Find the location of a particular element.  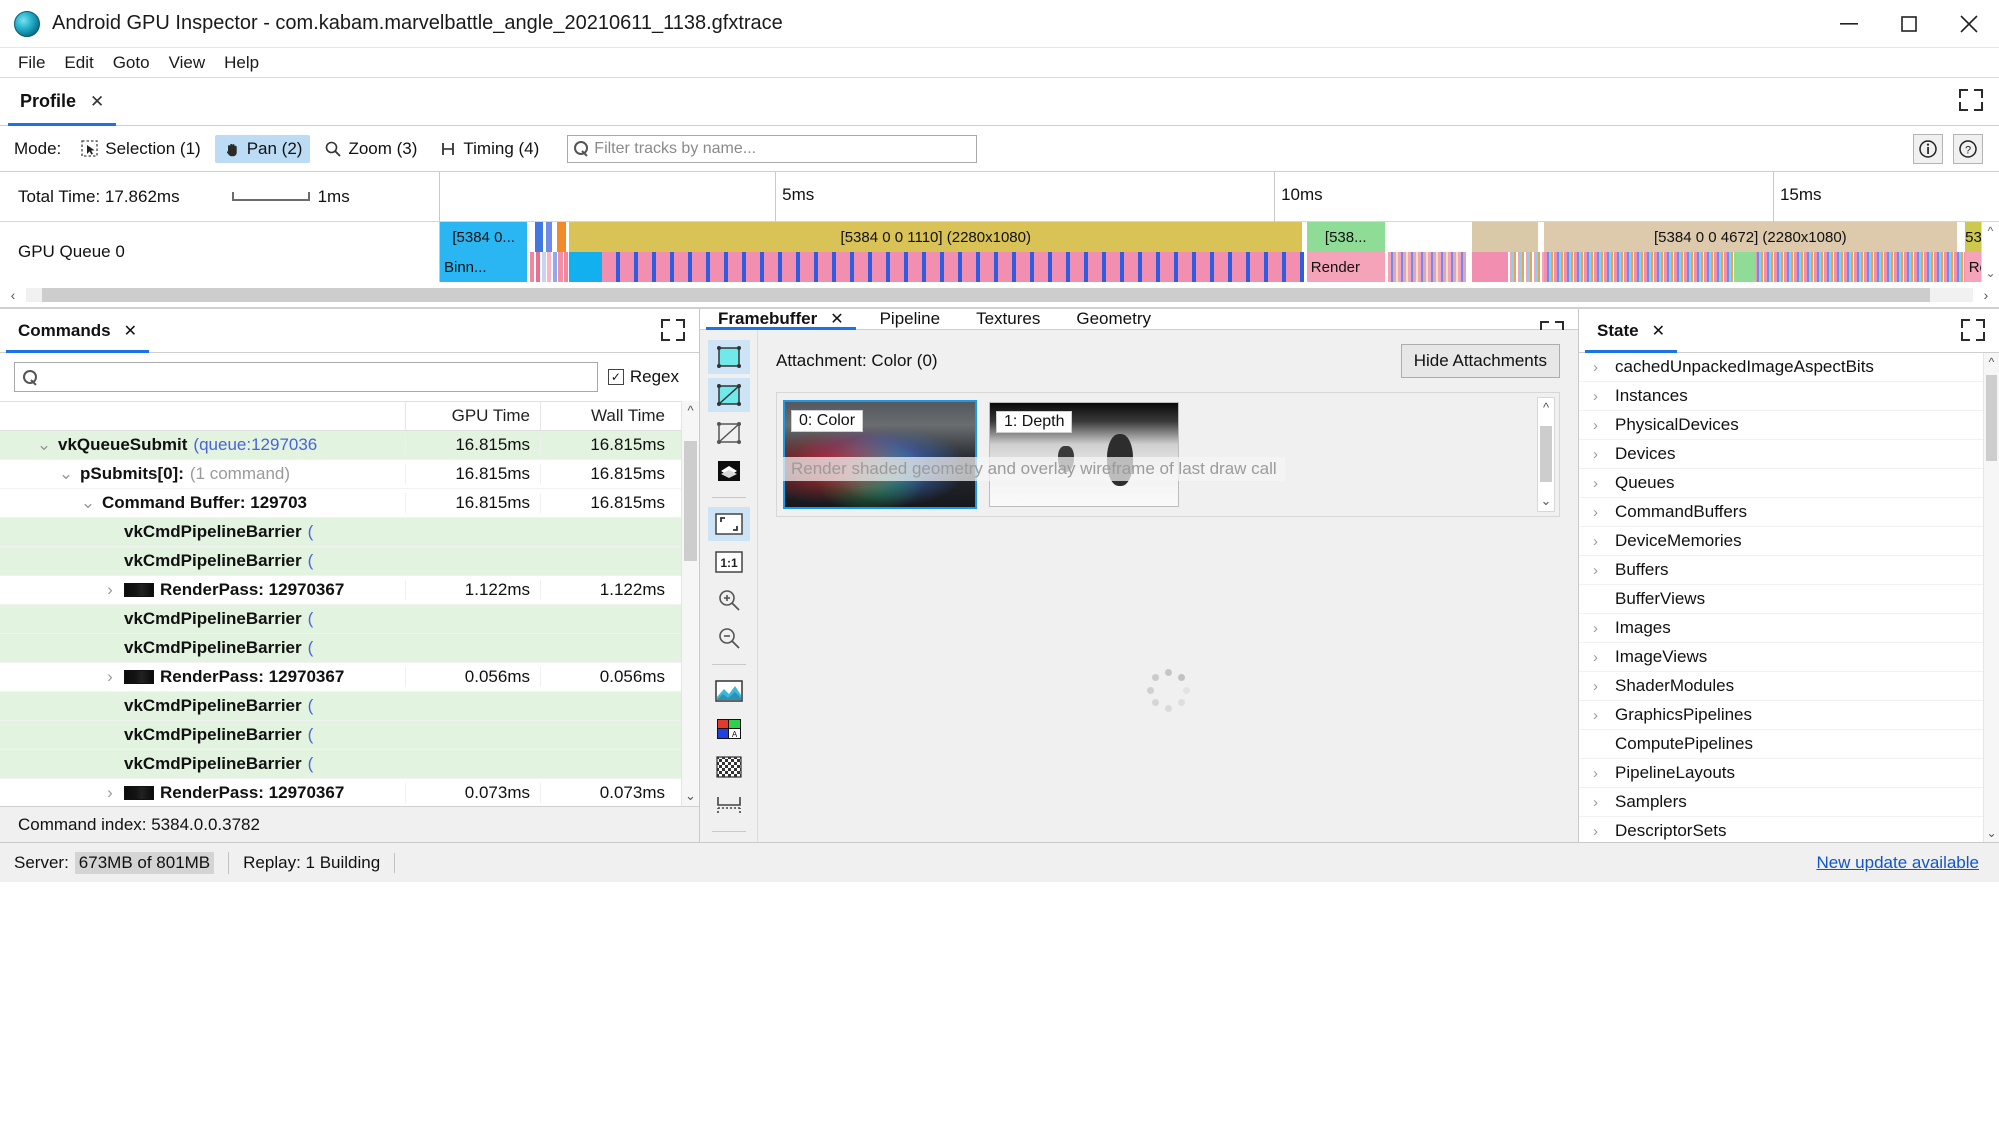

timeline-ruler: 5ms 10ms 15ms is located at coordinates (1219, 209).